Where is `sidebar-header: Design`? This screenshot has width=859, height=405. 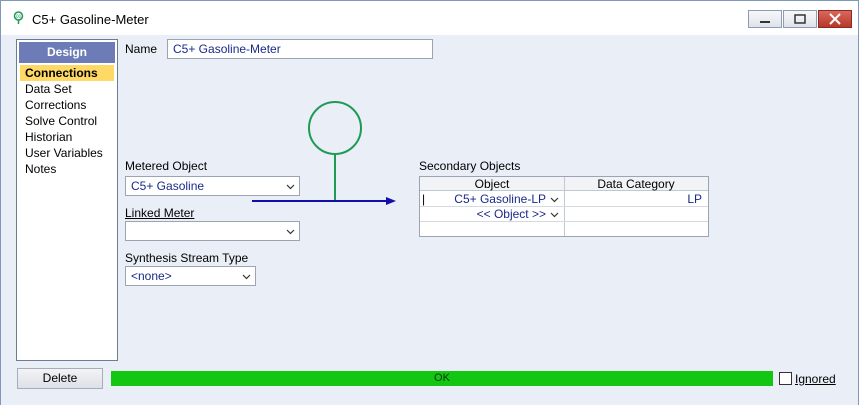 sidebar-header: Design is located at coordinates (67, 52).